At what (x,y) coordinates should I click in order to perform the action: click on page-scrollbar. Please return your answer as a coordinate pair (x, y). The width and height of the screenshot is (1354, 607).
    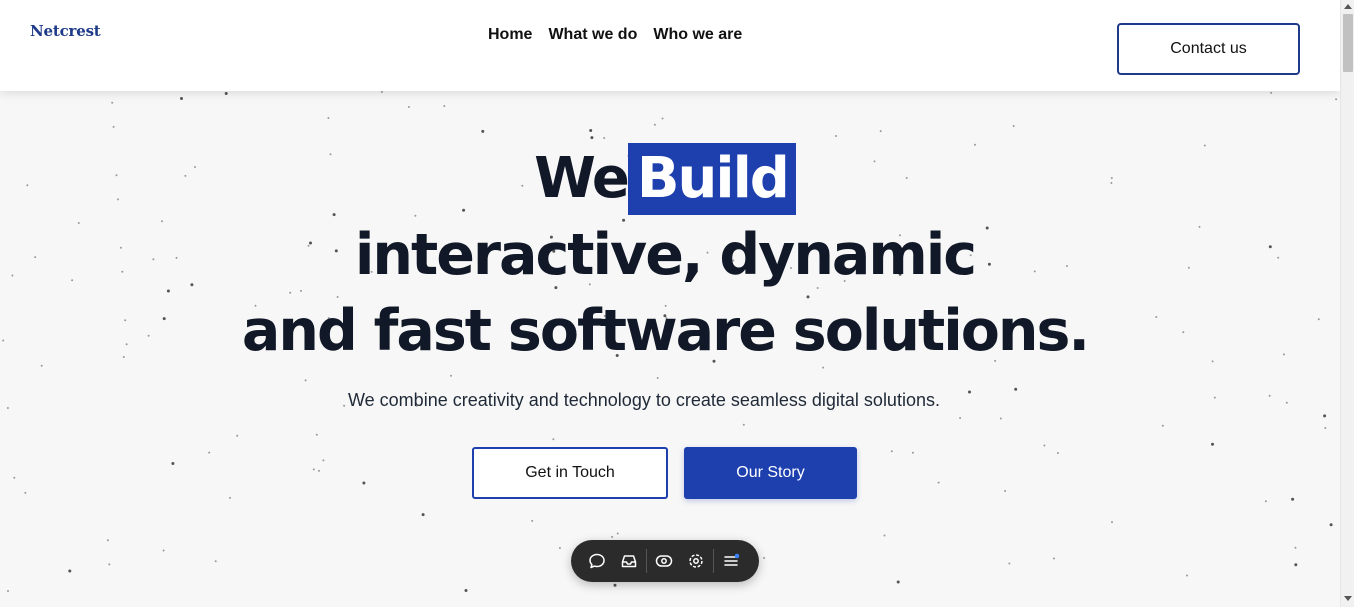
    Looking at the image, I should click on (1347, 303).